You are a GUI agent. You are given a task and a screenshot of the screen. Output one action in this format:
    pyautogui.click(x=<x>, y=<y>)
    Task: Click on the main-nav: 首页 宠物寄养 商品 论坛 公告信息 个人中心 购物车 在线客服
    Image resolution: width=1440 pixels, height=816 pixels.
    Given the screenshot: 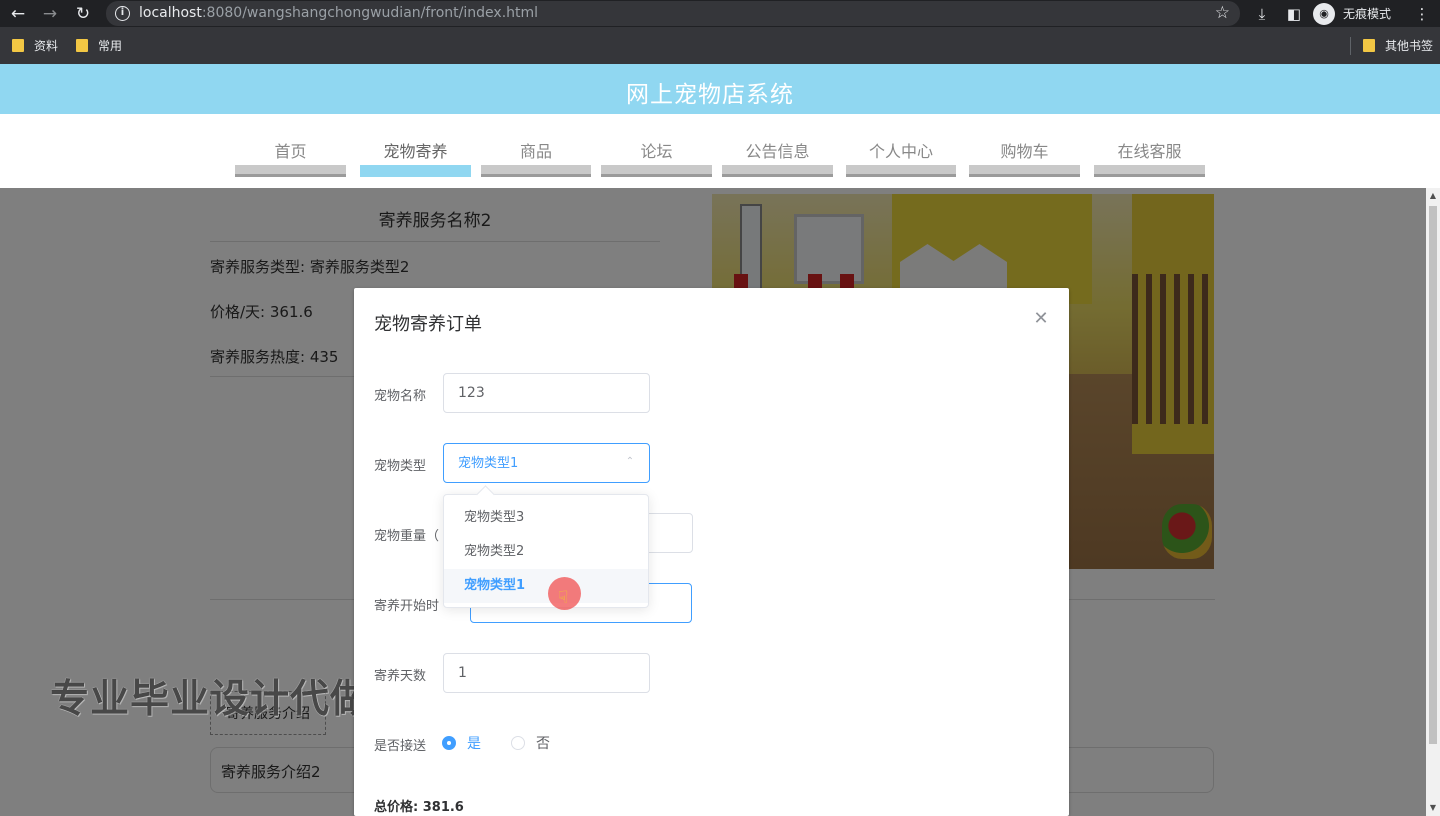 What is the action you would take?
    pyautogui.click(x=720, y=151)
    